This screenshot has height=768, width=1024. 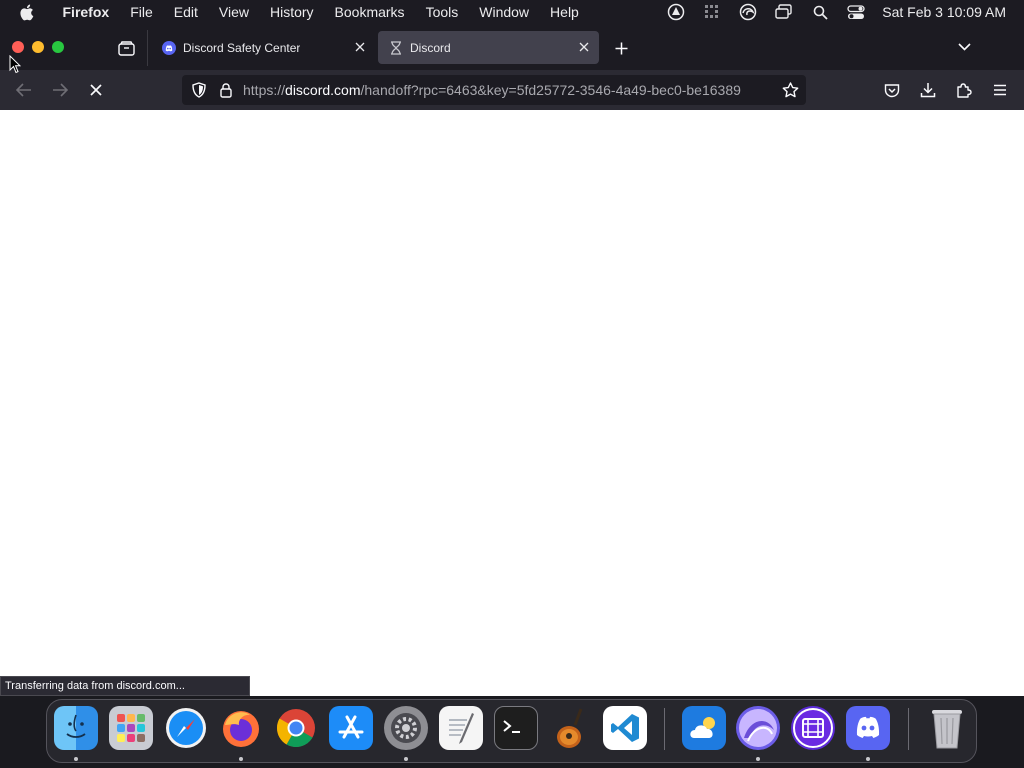 I want to click on launchpad-icon, so click(x=131, y=728).